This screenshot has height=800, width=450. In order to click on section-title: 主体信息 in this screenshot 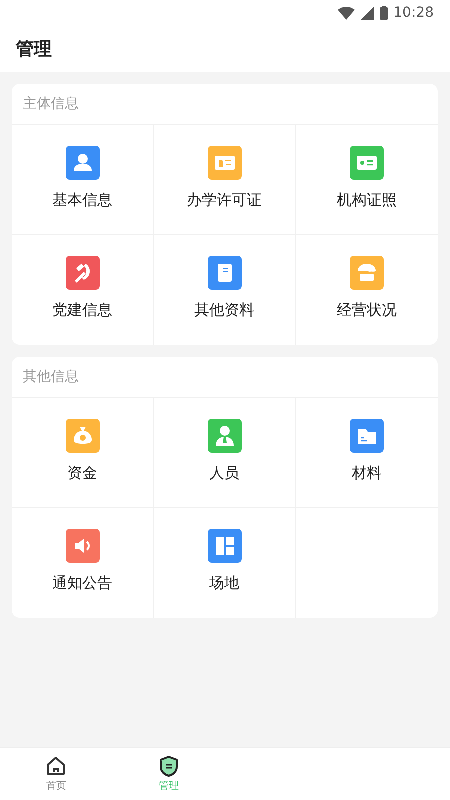, I will do `click(51, 104)`.